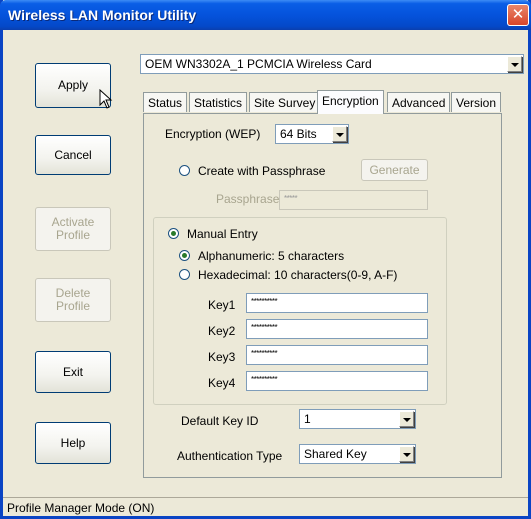 This screenshot has height=519, width=531. I want to click on key3-input-value: **********, so click(264, 353).